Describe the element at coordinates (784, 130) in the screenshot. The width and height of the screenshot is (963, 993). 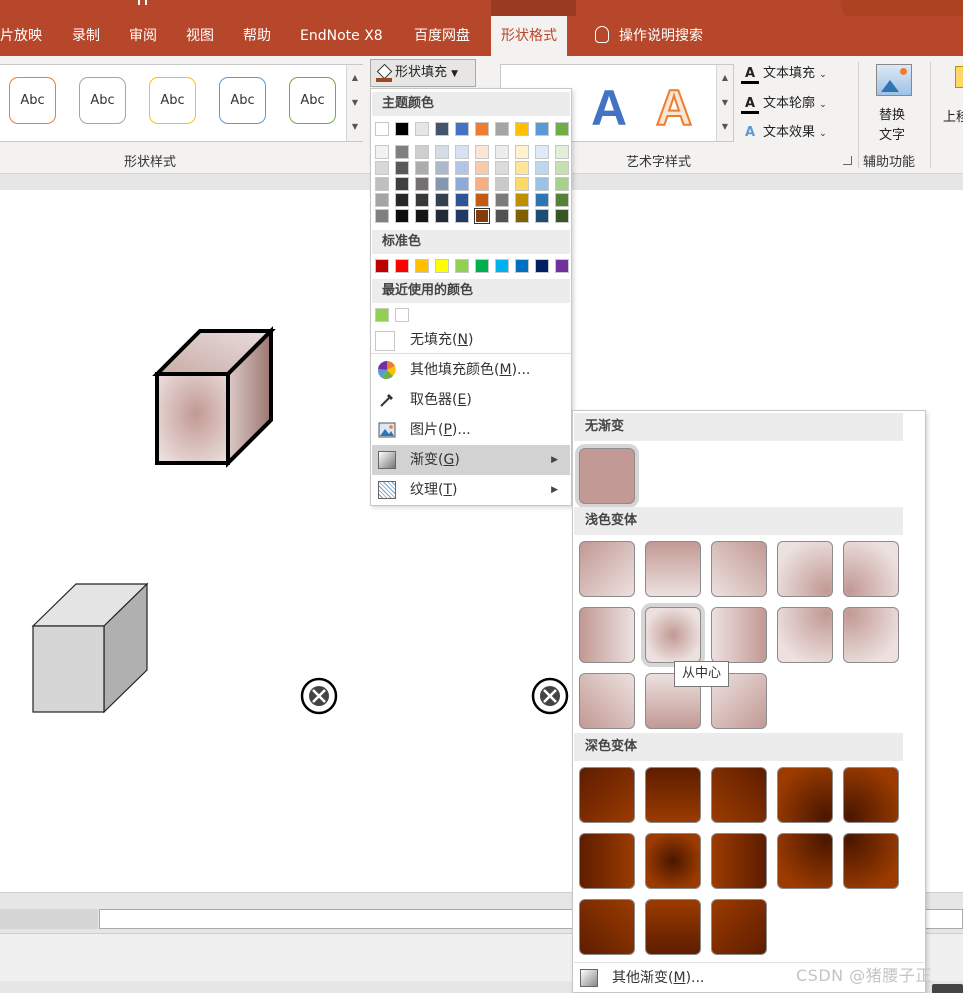
I see `text-effects-button: A 文本效果 ⌄` at that location.